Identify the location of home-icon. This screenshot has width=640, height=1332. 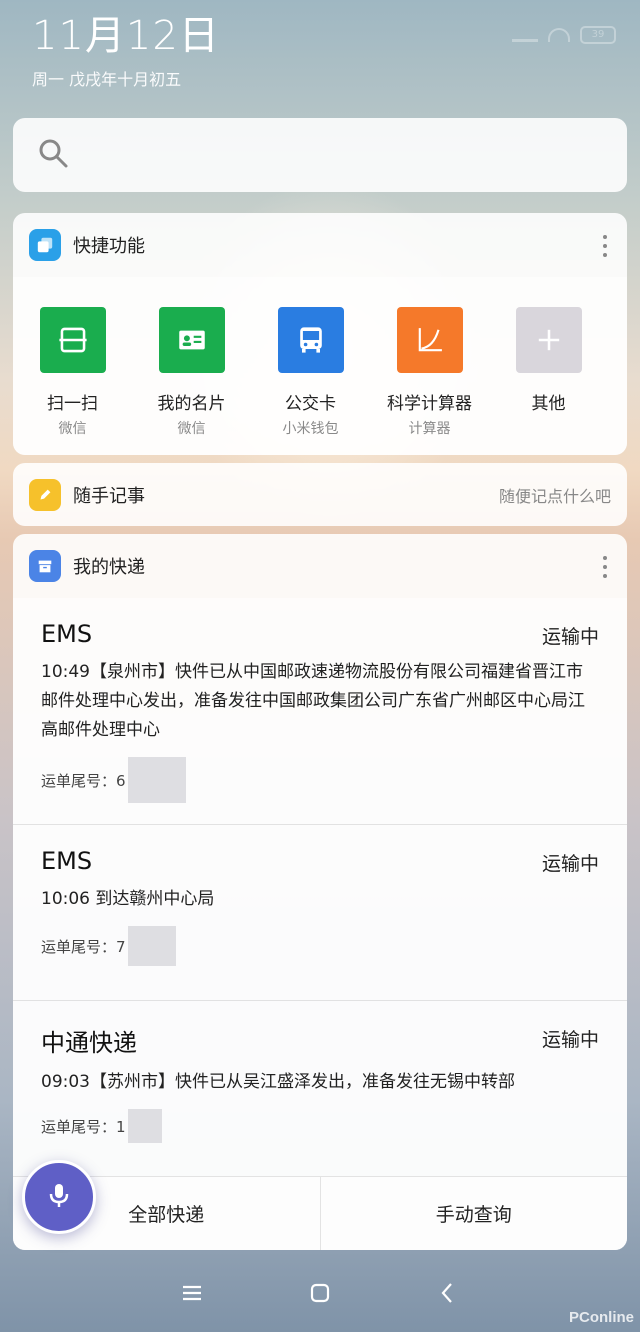
(320, 1295).